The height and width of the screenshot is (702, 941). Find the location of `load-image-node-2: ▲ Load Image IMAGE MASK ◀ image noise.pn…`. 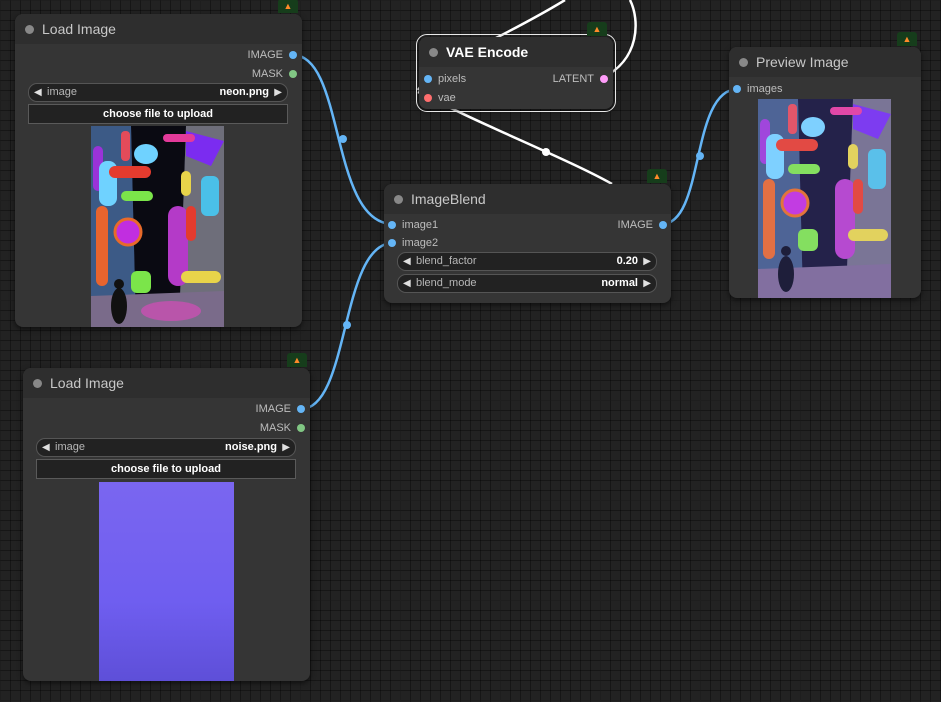

load-image-node-2: ▲ Load Image IMAGE MASK ◀ image noise.pn… is located at coordinates (166, 517).